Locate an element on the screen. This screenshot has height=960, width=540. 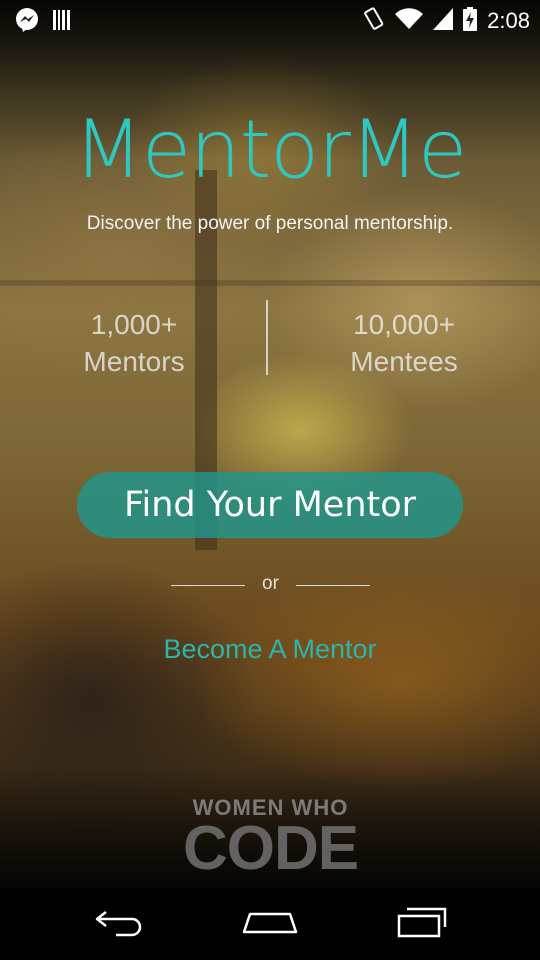
battery-charging-icon is located at coordinates (470, 21).